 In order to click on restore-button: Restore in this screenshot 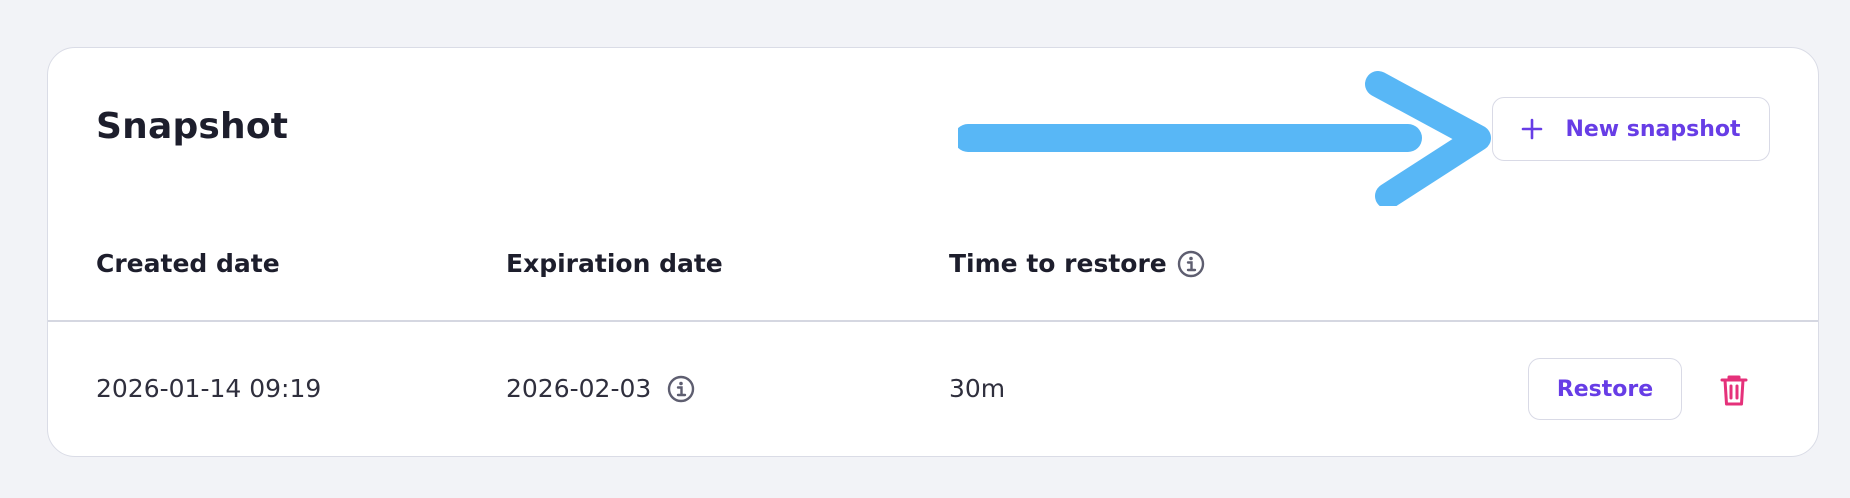, I will do `click(1605, 389)`.